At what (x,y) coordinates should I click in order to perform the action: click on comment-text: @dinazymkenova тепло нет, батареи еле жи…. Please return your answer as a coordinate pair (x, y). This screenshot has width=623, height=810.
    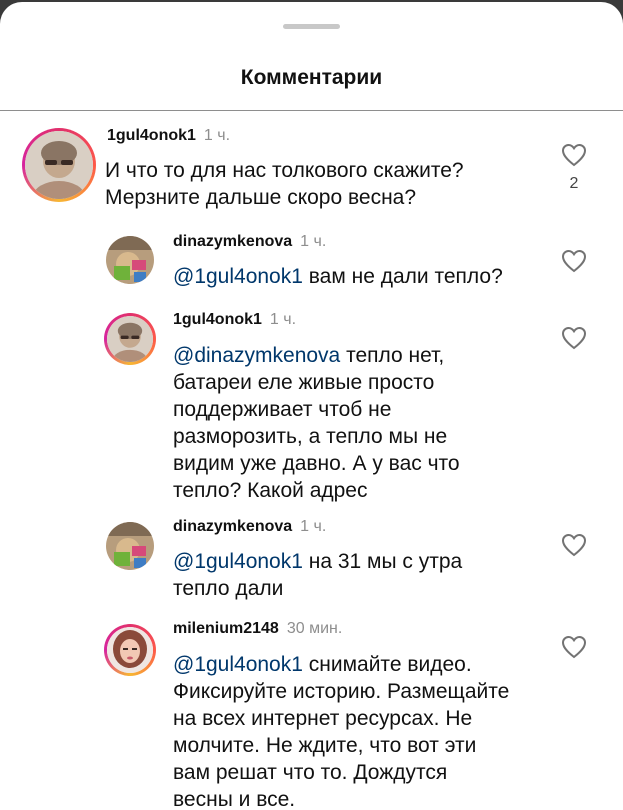
    Looking at the image, I should click on (316, 423).